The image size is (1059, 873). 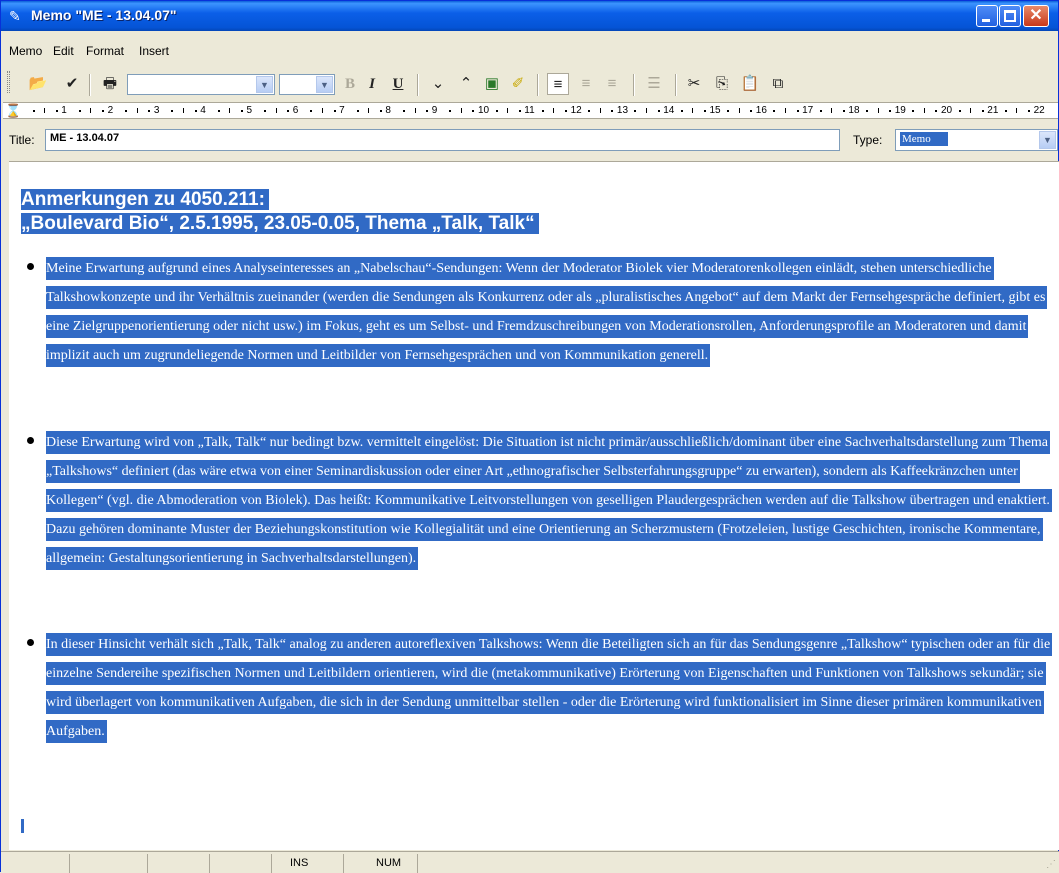 What do you see at coordinates (13, 111) in the screenshot?
I see `indent-marker-icon: ⌛` at bounding box center [13, 111].